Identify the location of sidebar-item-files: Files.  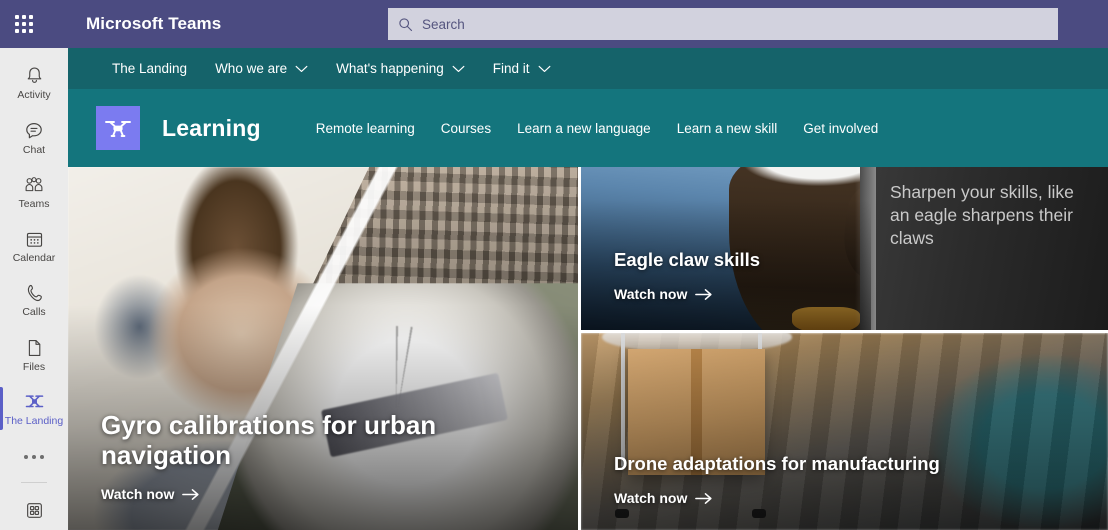
(34, 354).